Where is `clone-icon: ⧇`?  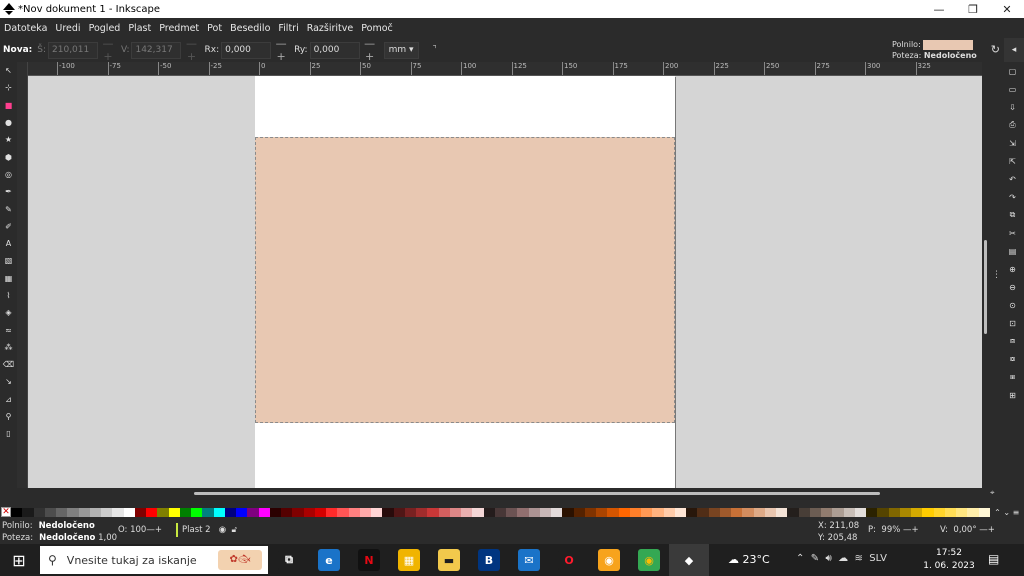
clone-icon: ⧇ is located at coordinates (1012, 359).